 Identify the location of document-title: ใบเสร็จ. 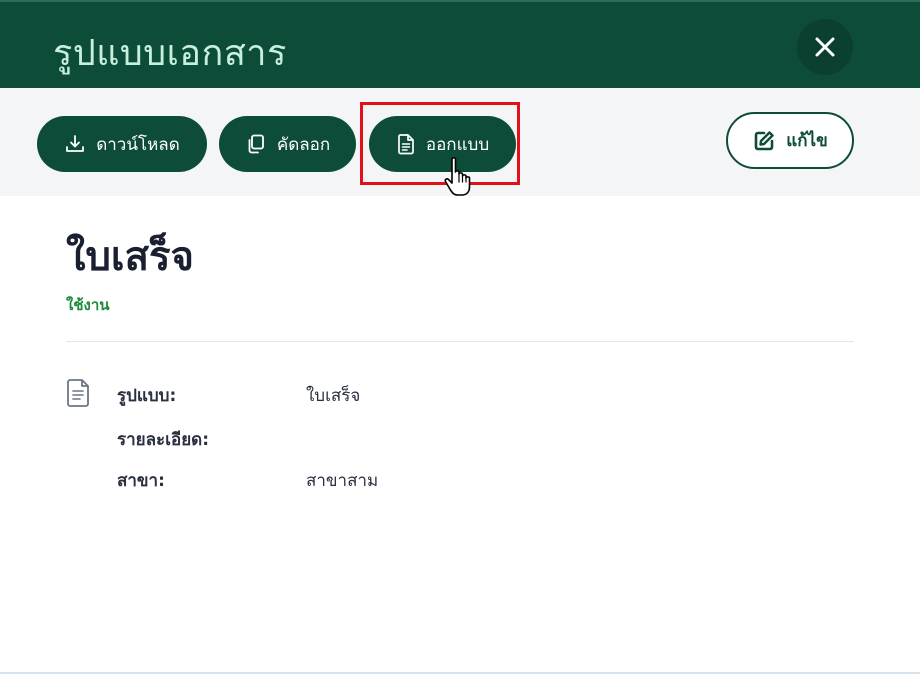
(130, 257).